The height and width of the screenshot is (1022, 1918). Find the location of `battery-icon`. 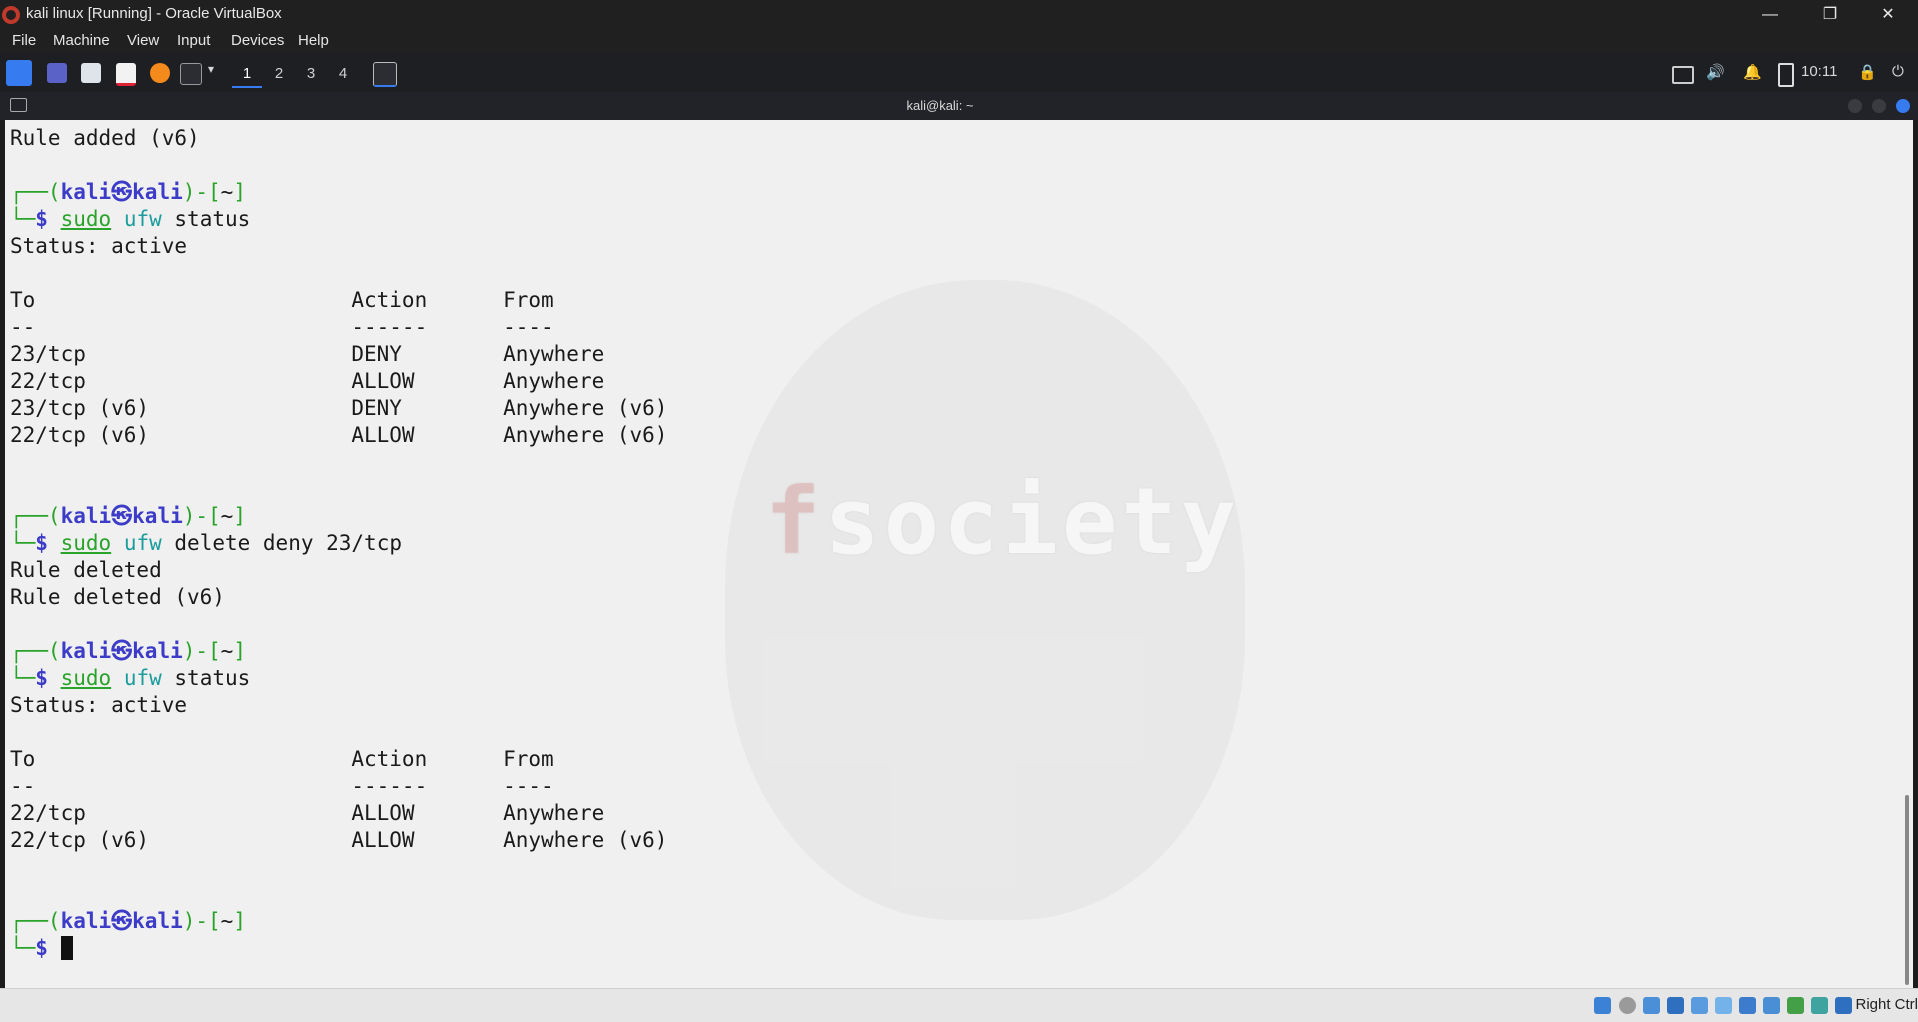

battery-icon is located at coordinates (1786, 75).